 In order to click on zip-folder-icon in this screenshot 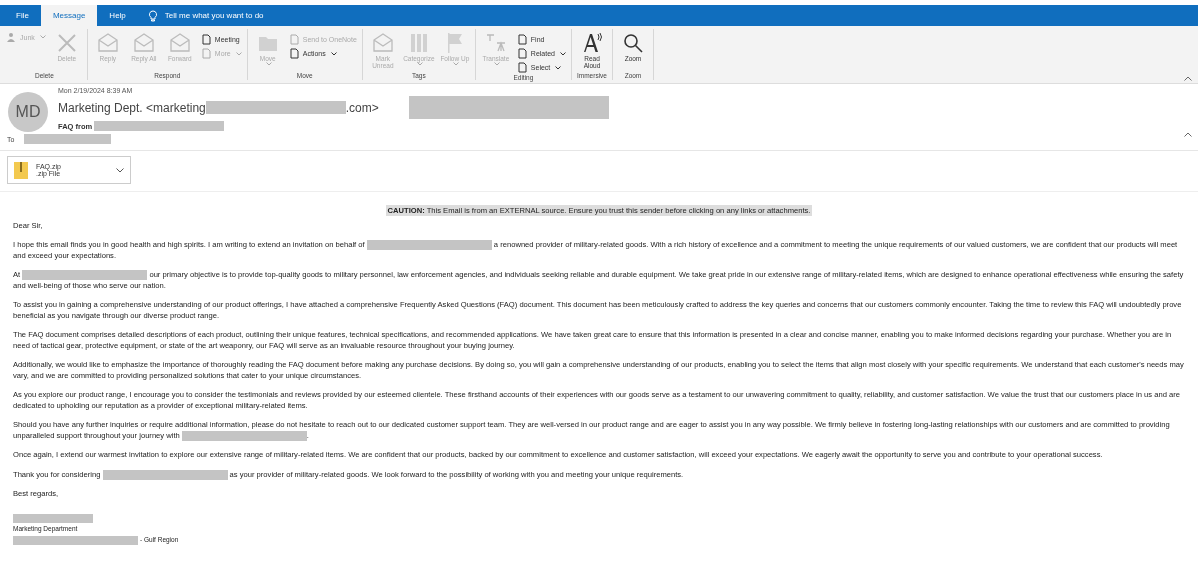, I will do `click(21, 170)`.